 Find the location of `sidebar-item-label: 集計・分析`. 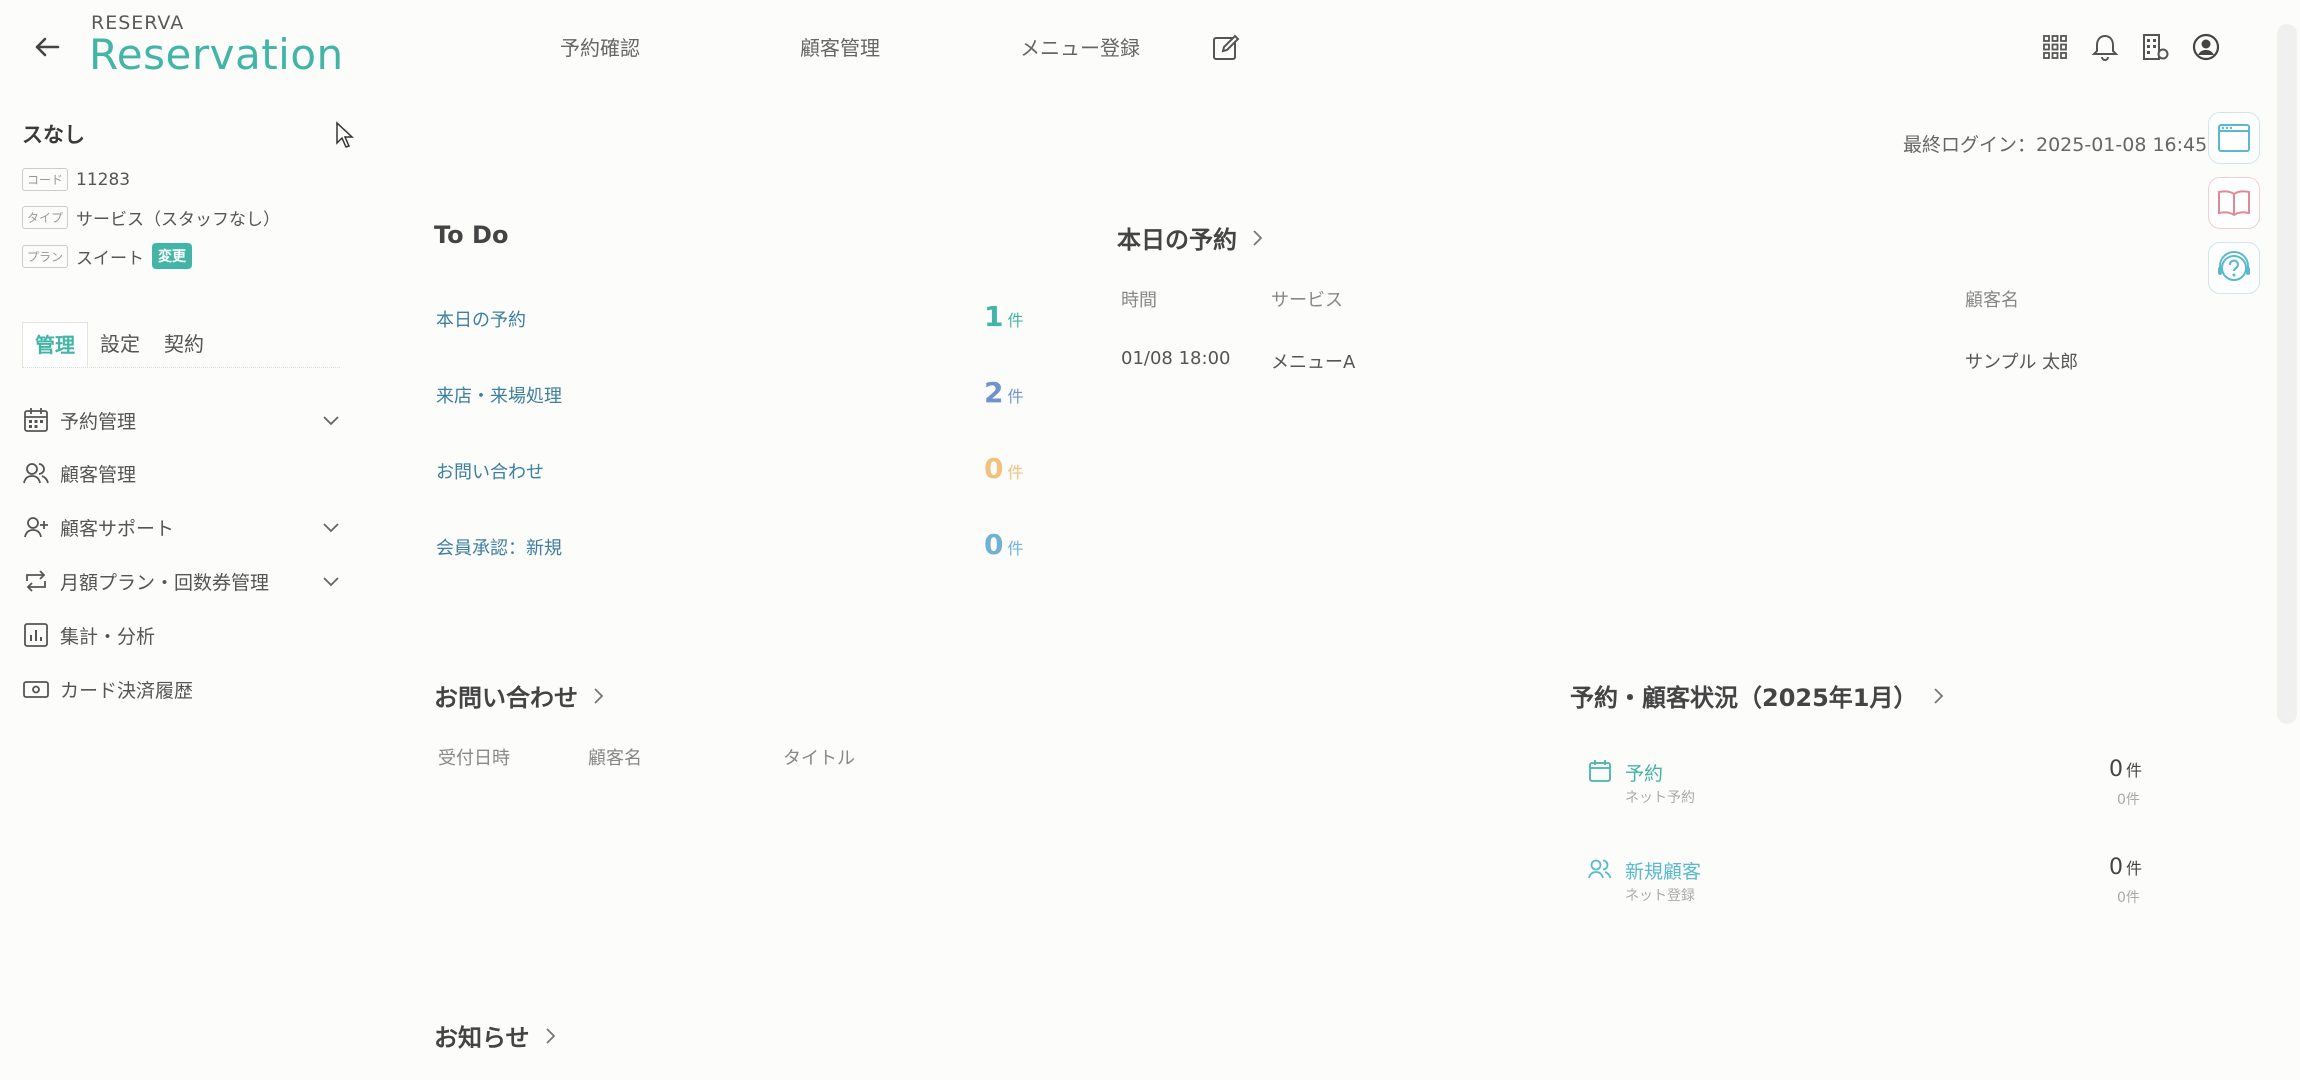

sidebar-item-label: 集計・分析 is located at coordinates (108, 636).